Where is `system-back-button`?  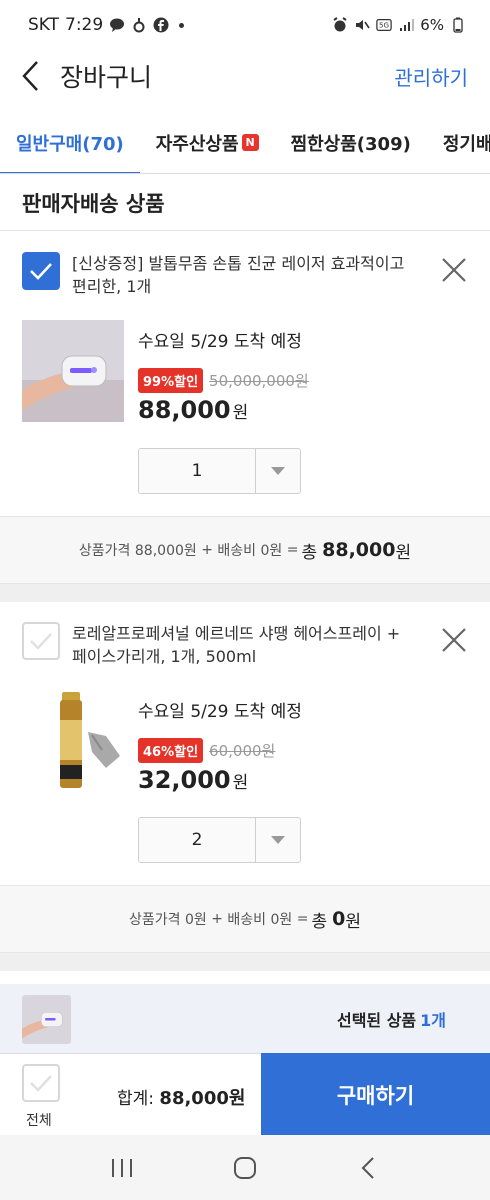 system-back-button is located at coordinates (368, 1168).